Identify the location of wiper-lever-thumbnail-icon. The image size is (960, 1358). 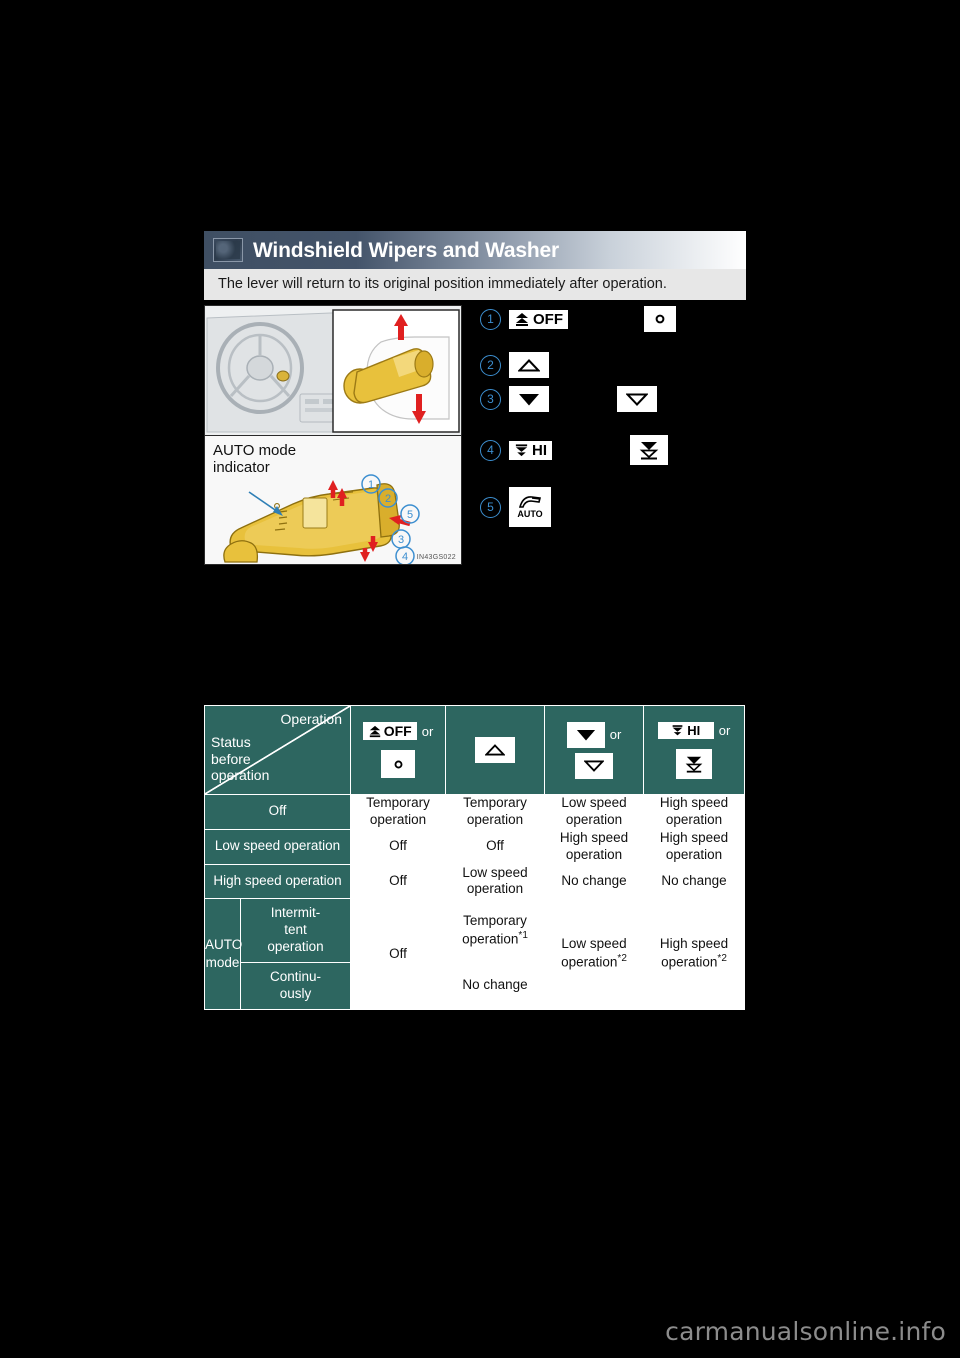
(228, 250).